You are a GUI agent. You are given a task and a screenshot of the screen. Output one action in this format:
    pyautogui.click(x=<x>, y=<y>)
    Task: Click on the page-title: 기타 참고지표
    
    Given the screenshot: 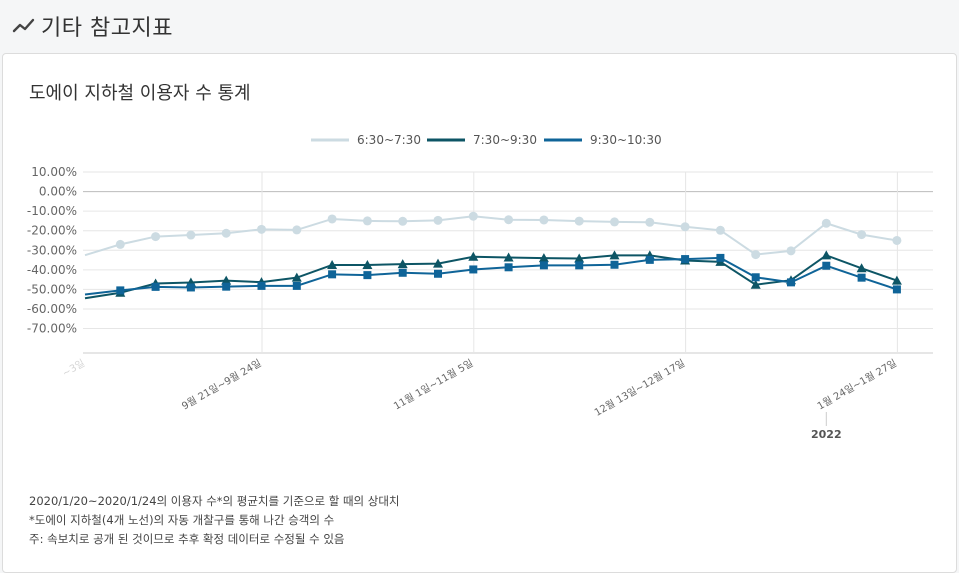 What is the action you would take?
    pyautogui.click(x=107, y=28)
    